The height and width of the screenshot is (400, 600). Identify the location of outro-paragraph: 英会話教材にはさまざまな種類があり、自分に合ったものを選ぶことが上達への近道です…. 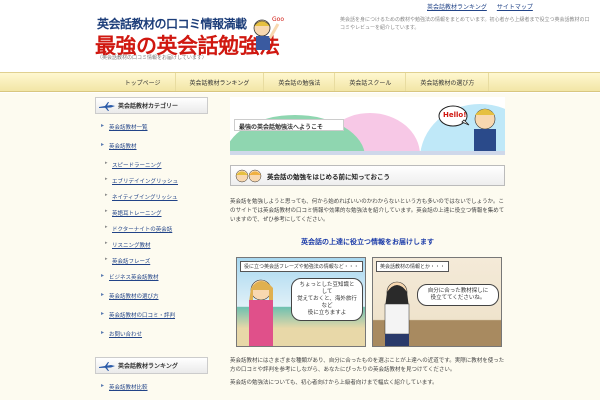
(367, 365).